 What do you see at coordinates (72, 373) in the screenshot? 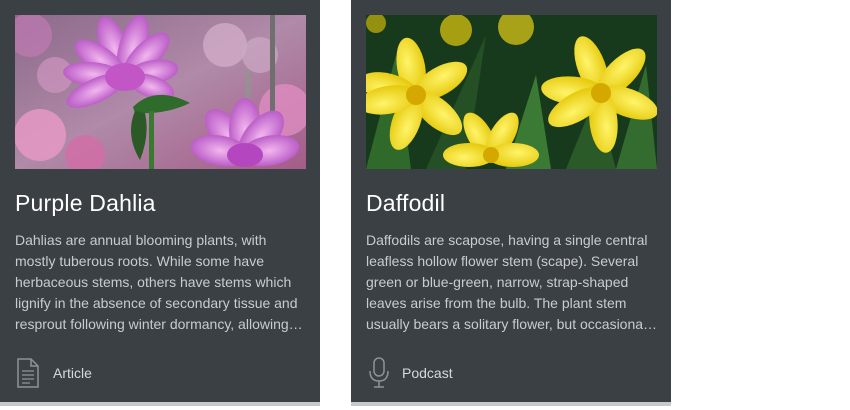
I see `type-label: Article` at bounding box center [72, 373].